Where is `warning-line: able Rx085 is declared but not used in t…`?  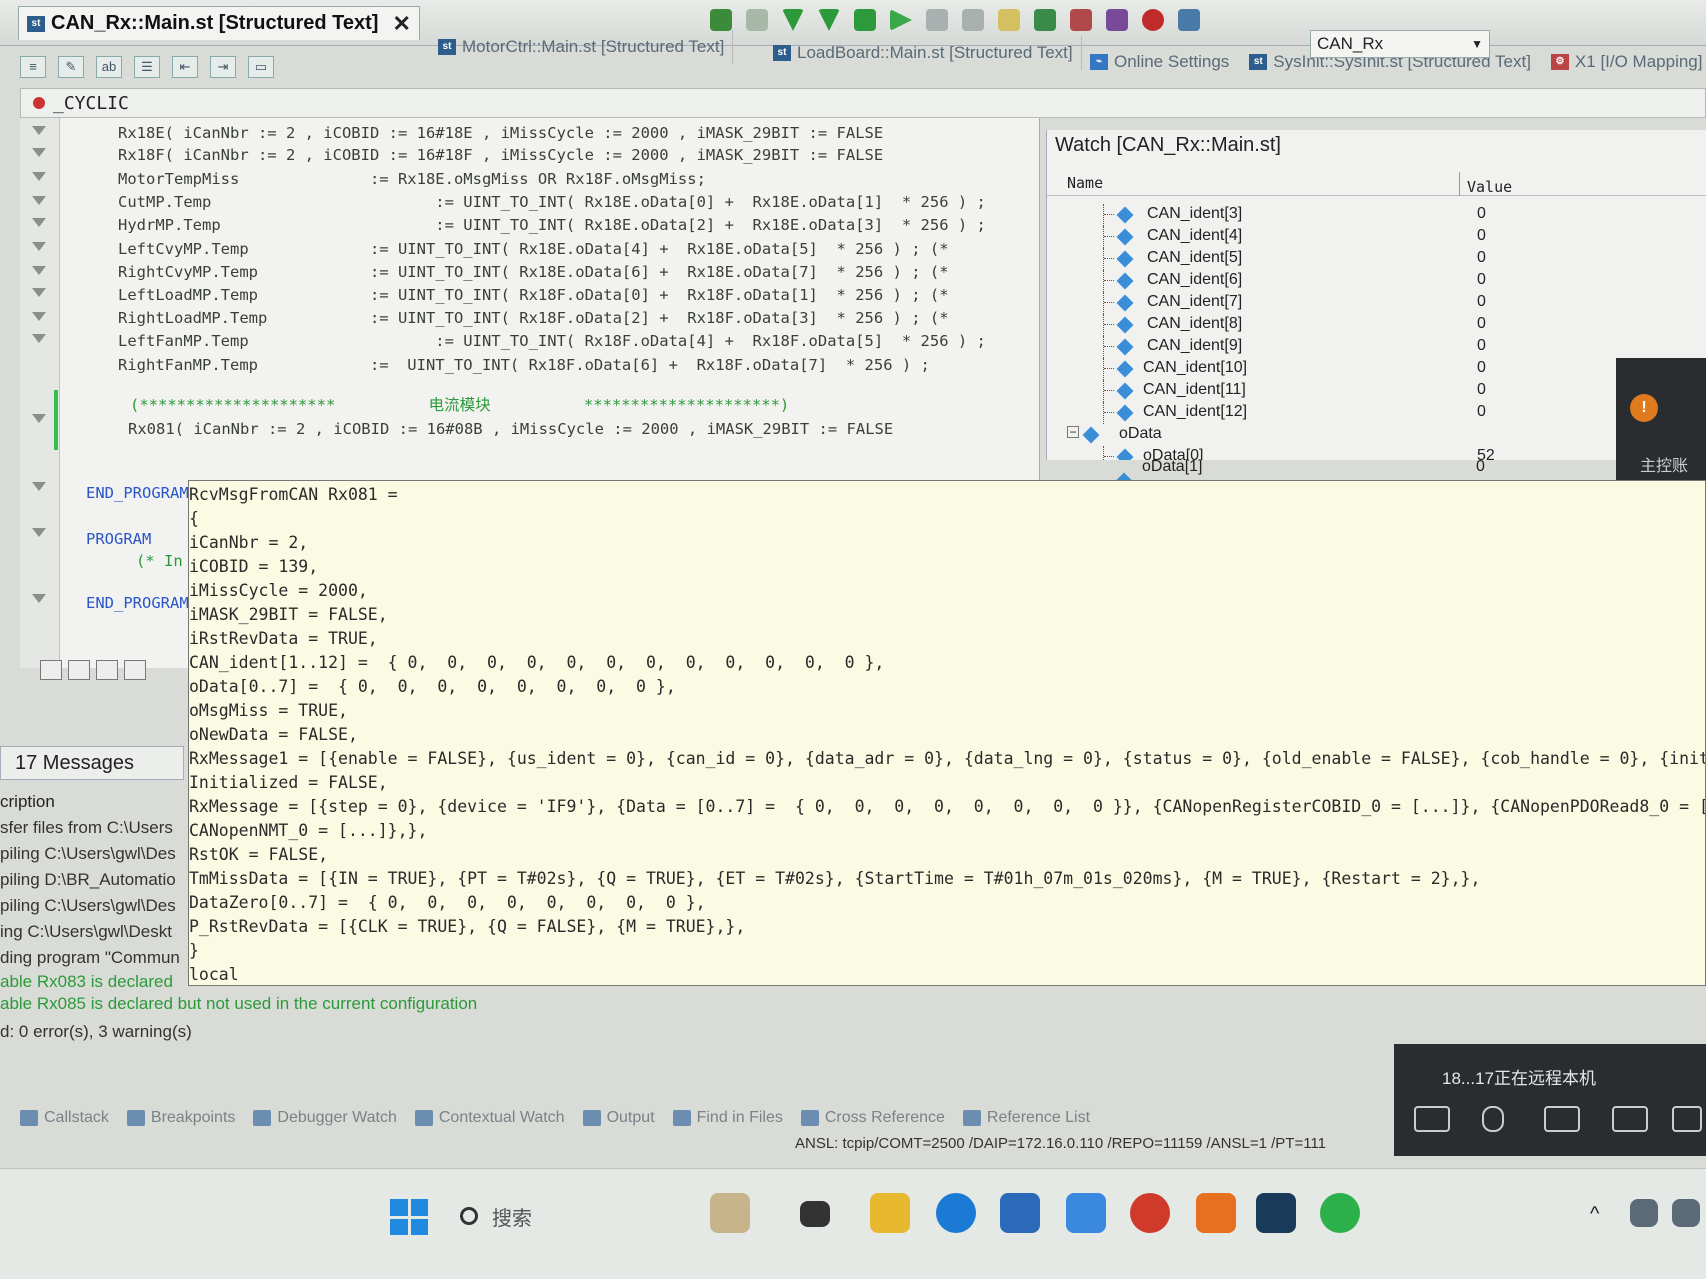
warning-line: able Rx085 is declared but not used in t… is located at coordinates (238, 1004).